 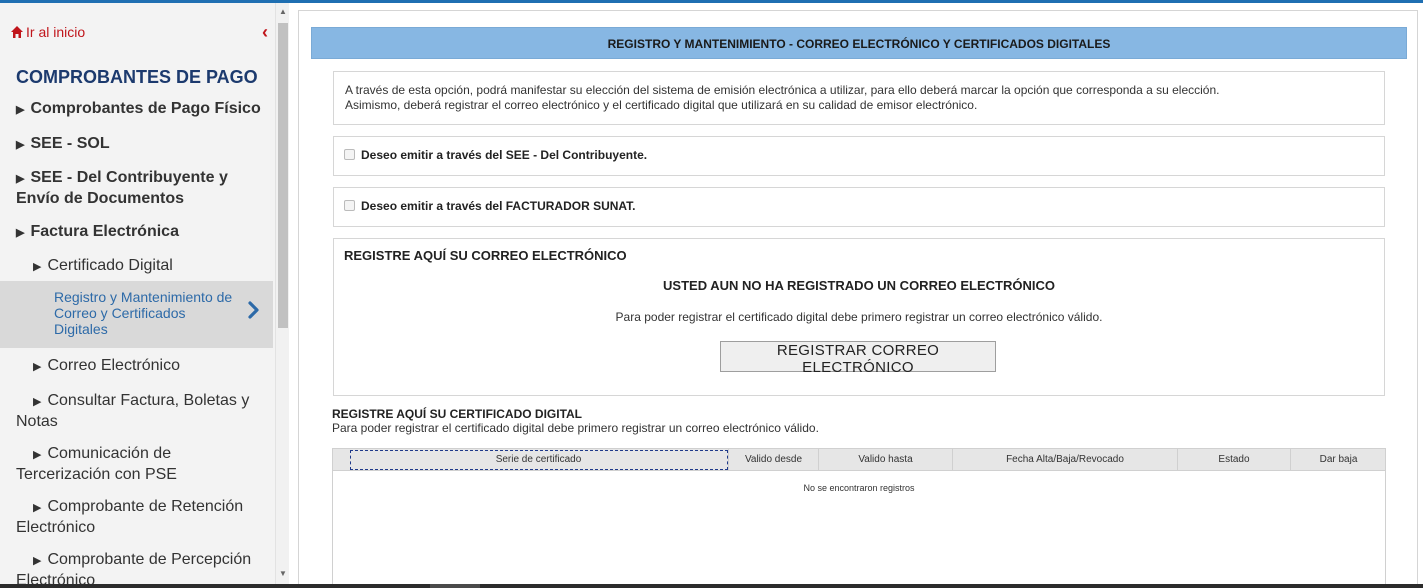 What do you see at coordinates (283, 11) in the screenshot?
I see `scroll-up-arrow-icon: ▲` at bounding box center [283, 11].